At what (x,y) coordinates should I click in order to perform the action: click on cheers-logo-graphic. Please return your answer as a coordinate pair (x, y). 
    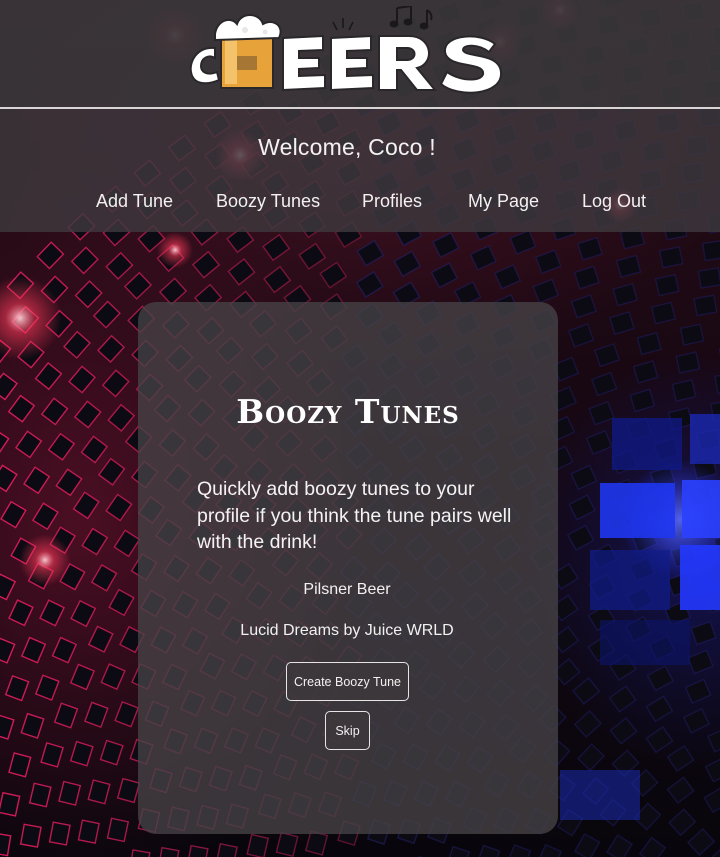
    Looking at the image, I should click on (346, 49).